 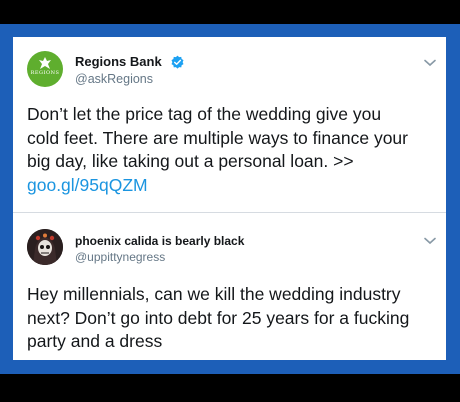 I want to click on avatar: REGIONS, so click(x=45, y=69).